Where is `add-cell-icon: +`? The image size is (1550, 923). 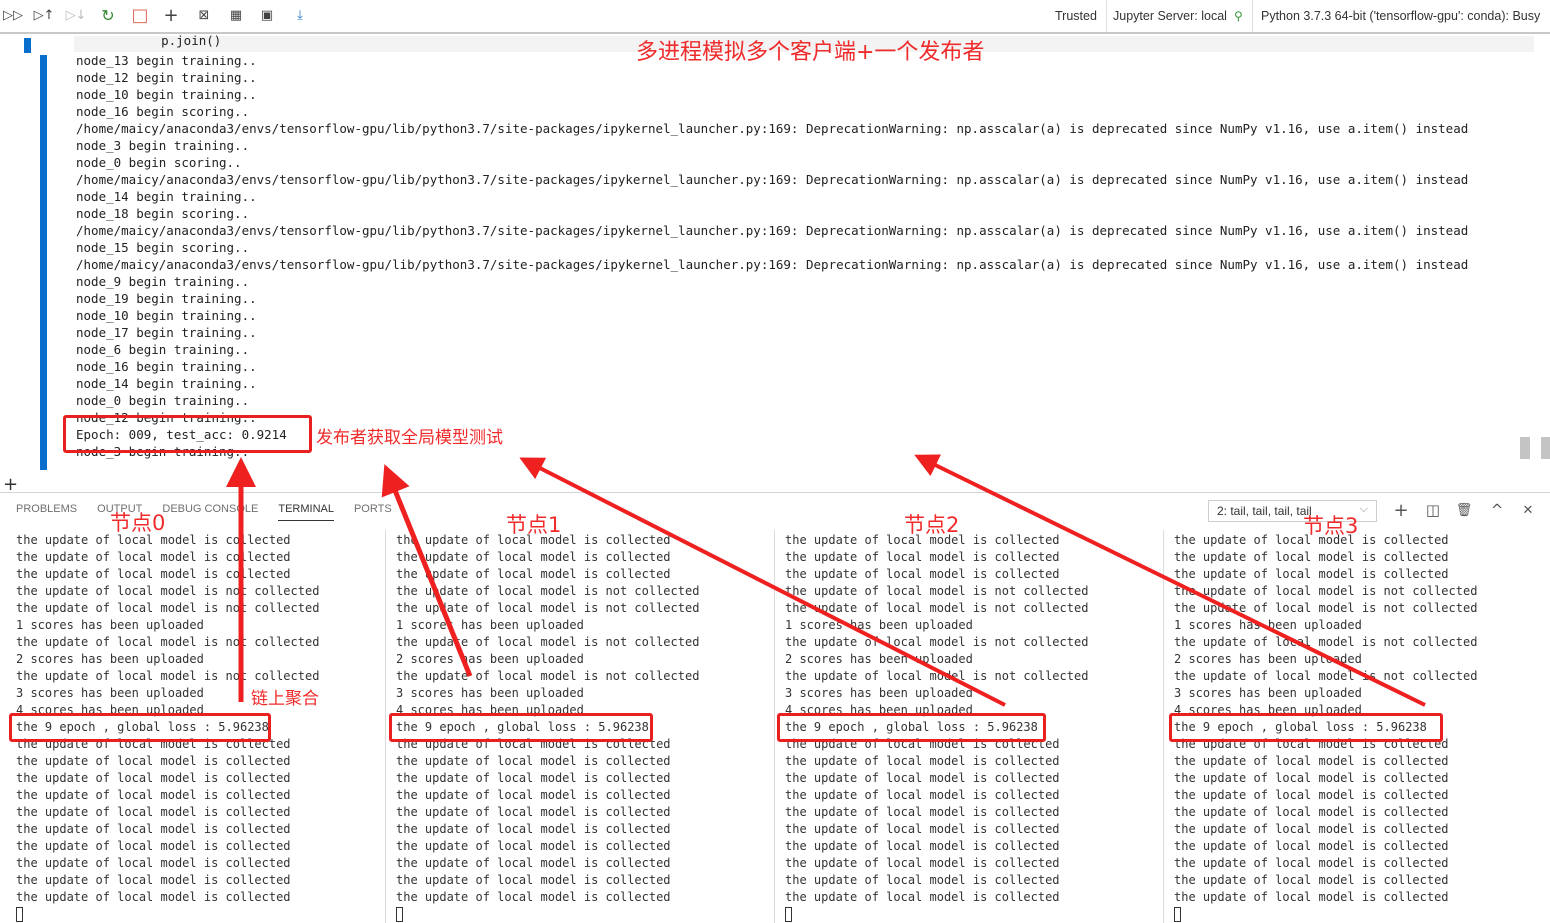 add-cell-icon: + is located at coordinates (171, 15).